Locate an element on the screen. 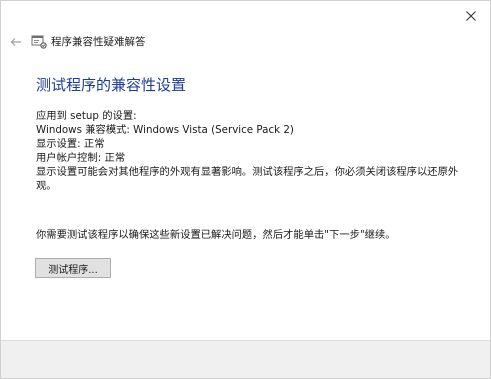 The image size is (491, 379). close-button is located at coordinates (471, 15).